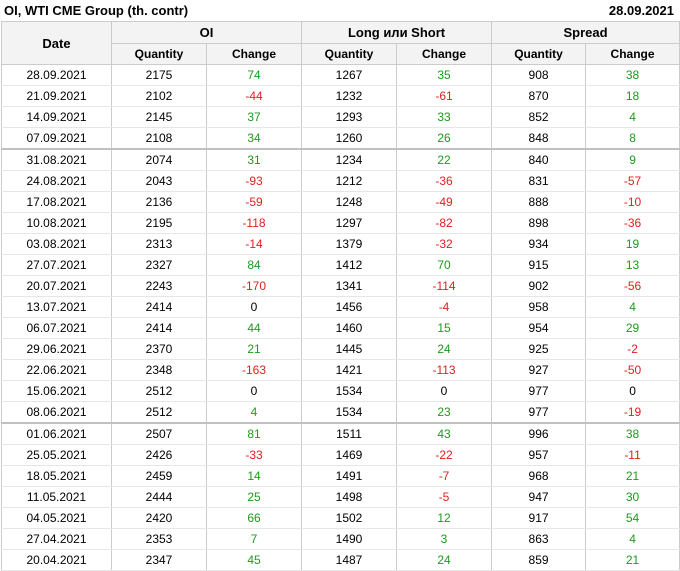 The image size is (680, 571). I want to click on spread-change-cell: 8, so click(632, 138).